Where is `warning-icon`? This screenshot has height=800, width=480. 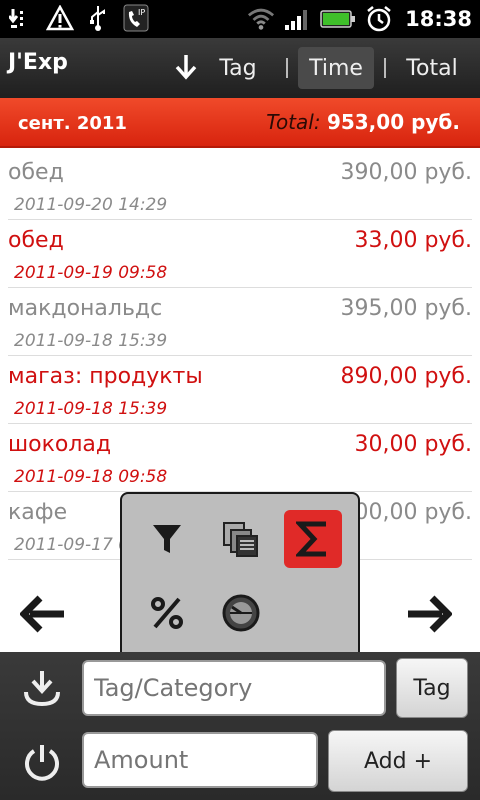
warning-icon is located at coordinates (60, 18).